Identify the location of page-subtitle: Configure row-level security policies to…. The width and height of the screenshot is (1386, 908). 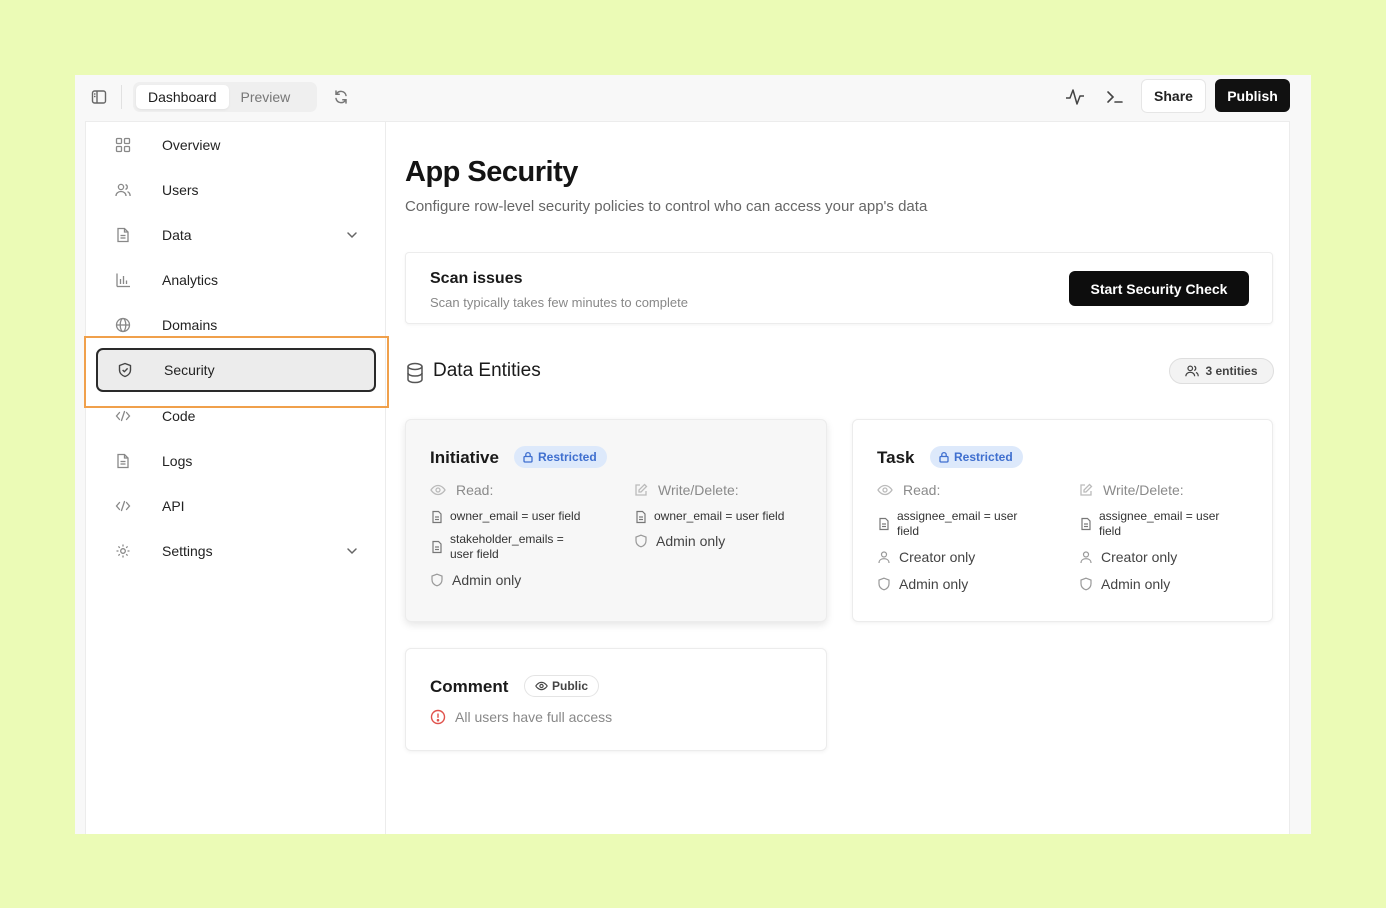
(666, 206).